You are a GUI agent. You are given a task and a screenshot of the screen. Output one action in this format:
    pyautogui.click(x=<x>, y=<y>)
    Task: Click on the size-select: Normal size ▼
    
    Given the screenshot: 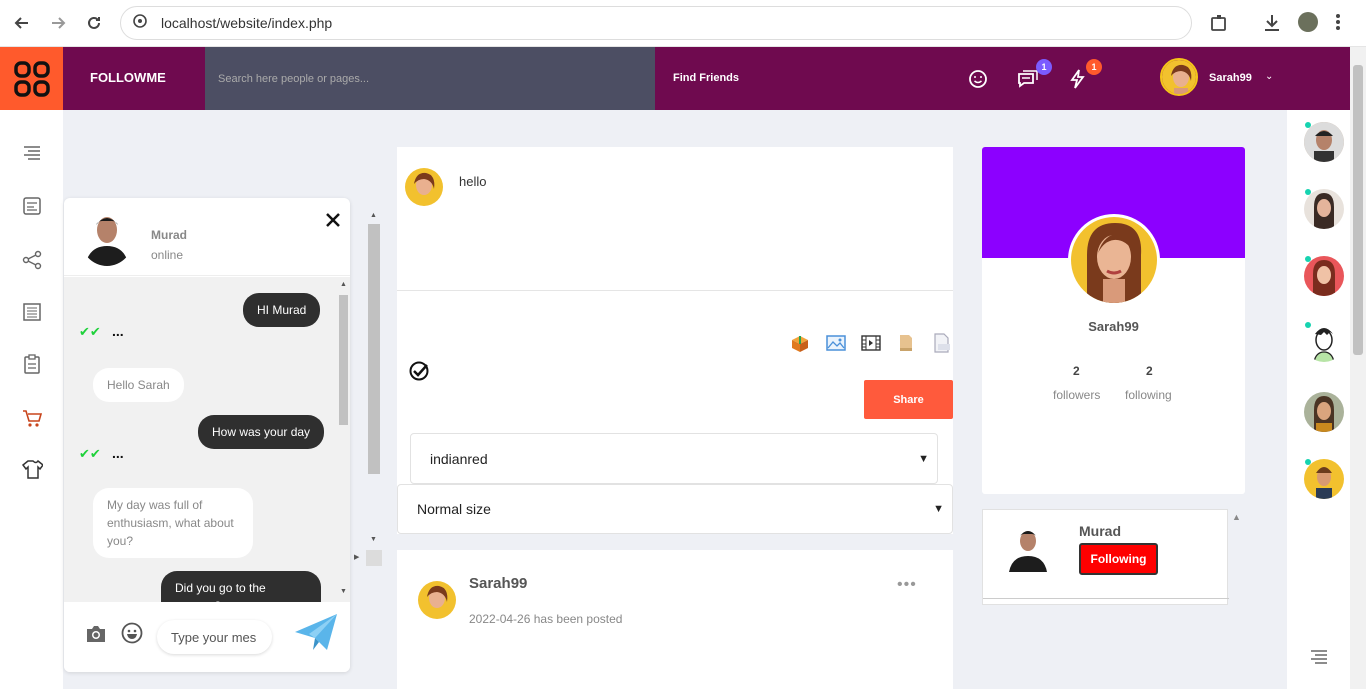 What is the action you would take?
    pyautogui.click(x=675, y=509)
    